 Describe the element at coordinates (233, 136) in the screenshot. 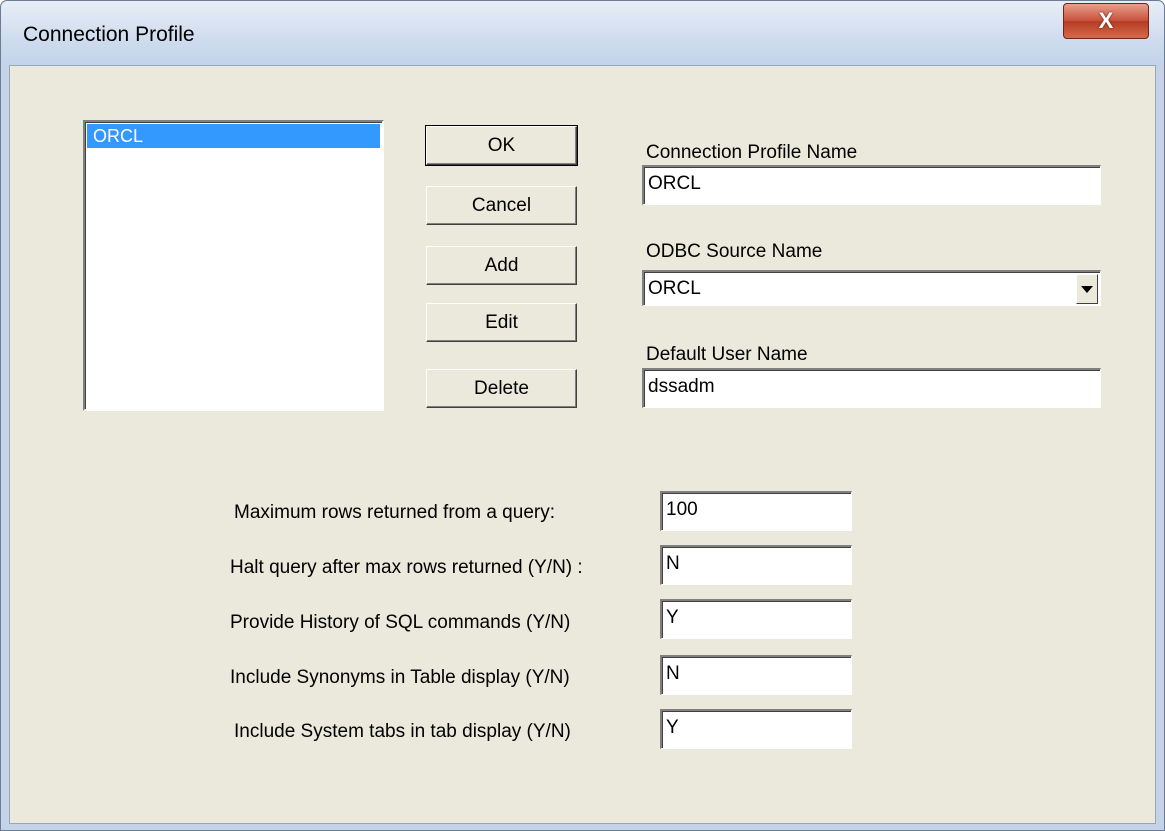

I see `list-item: ORCL` at that location.